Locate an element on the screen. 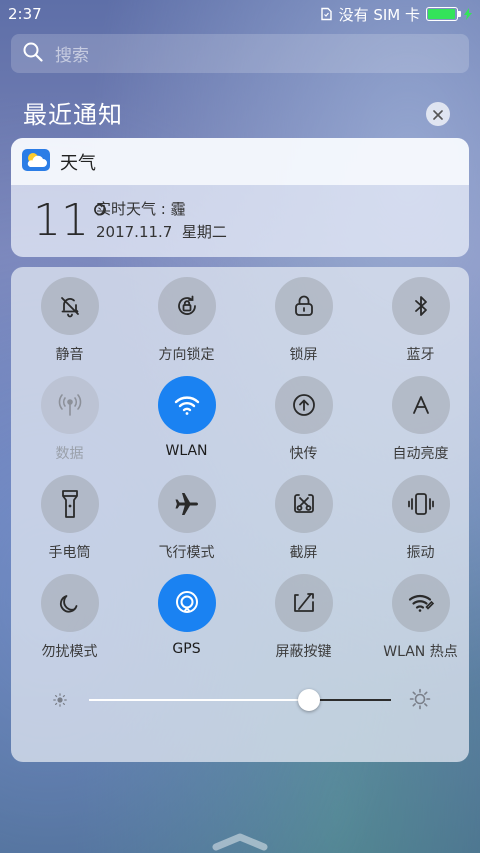 This screenshot has width=480, height=853. brightness-fill is located at coordinates (199, 700).